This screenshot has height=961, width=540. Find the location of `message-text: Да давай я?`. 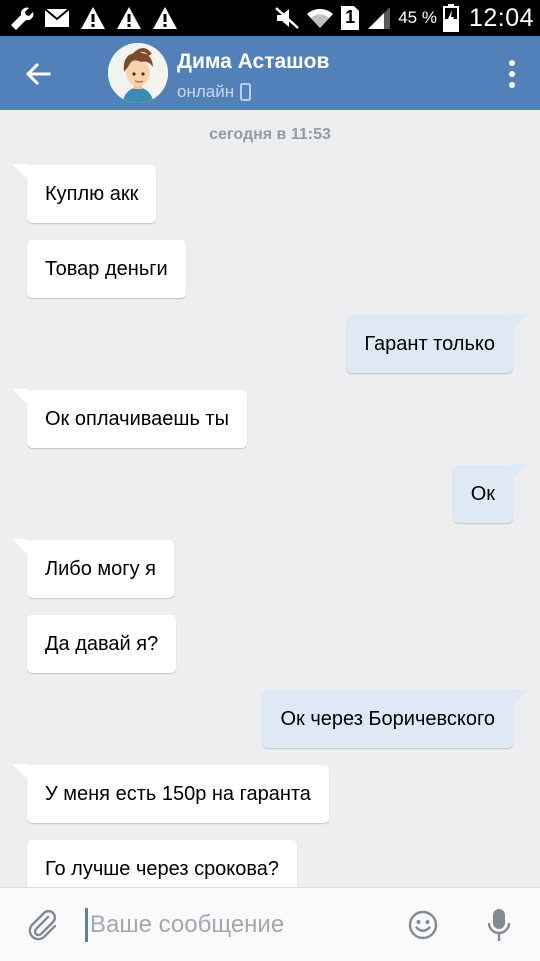

message-text: Да давай я? is located at coordinates (102, 643).